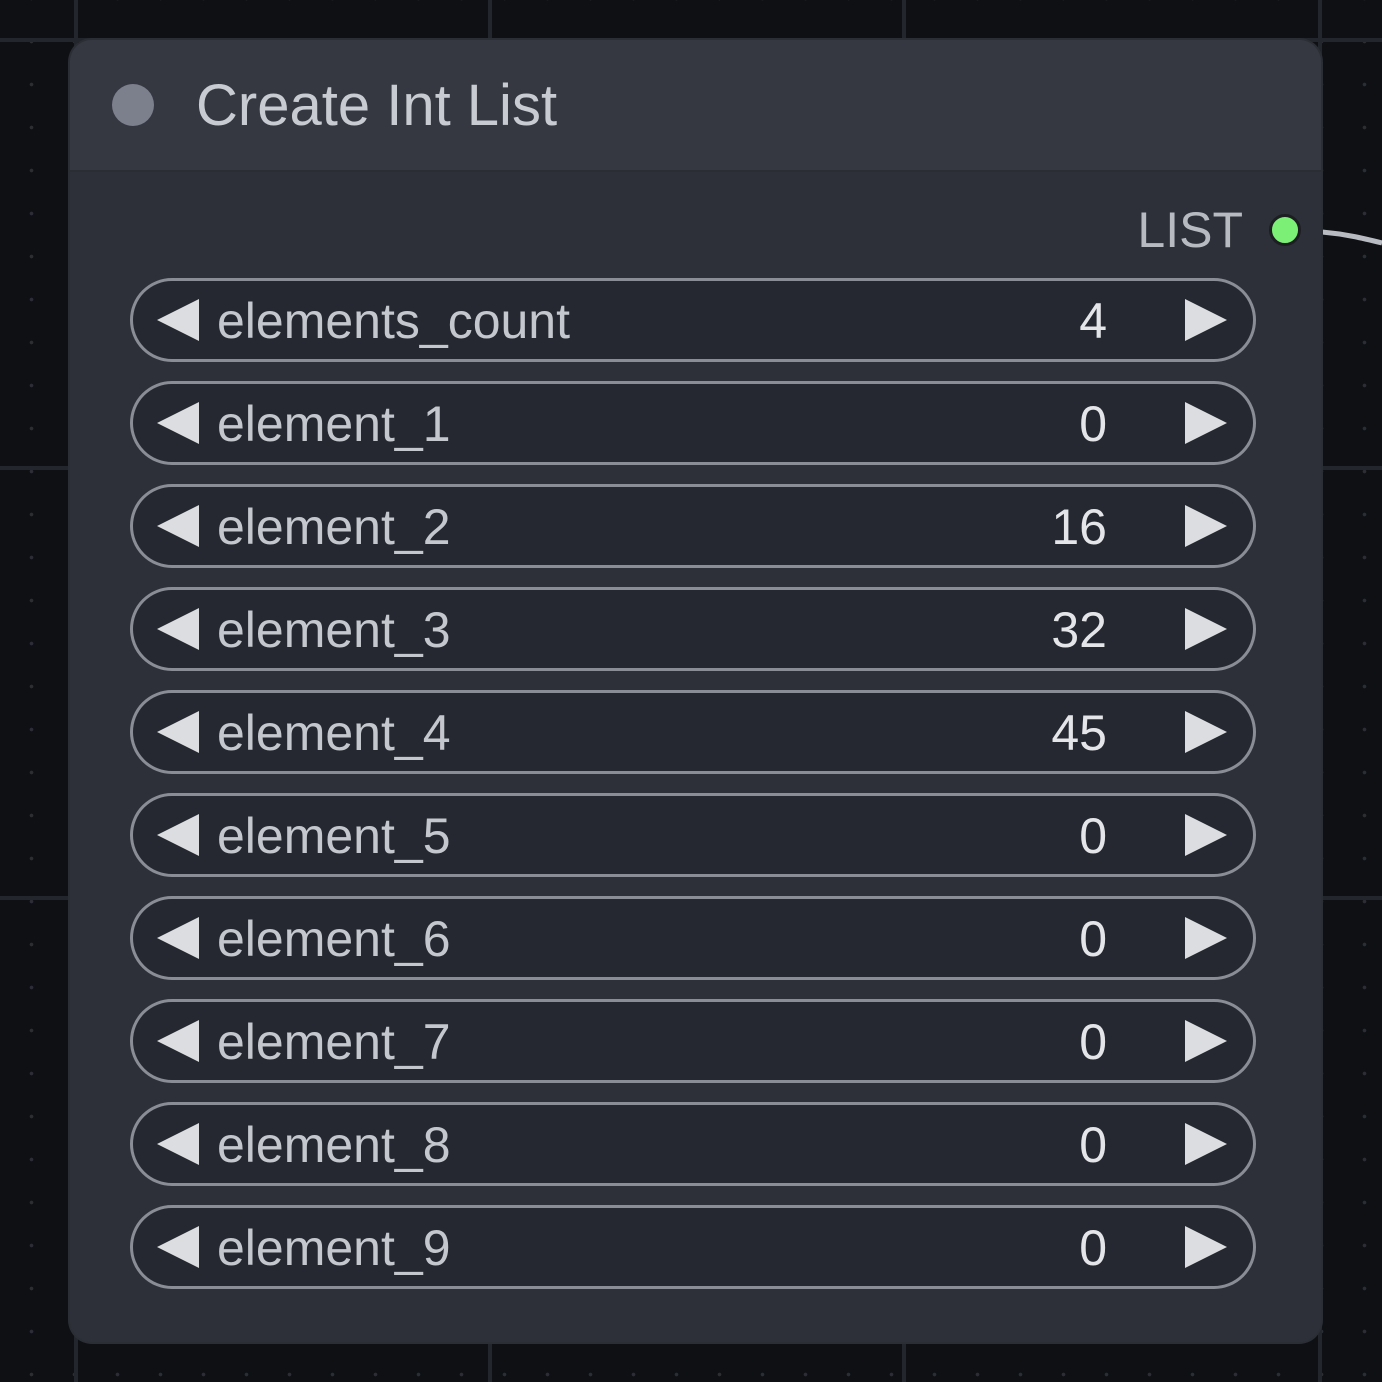  I want to click on widget-value: 4, so click(1093, 321).